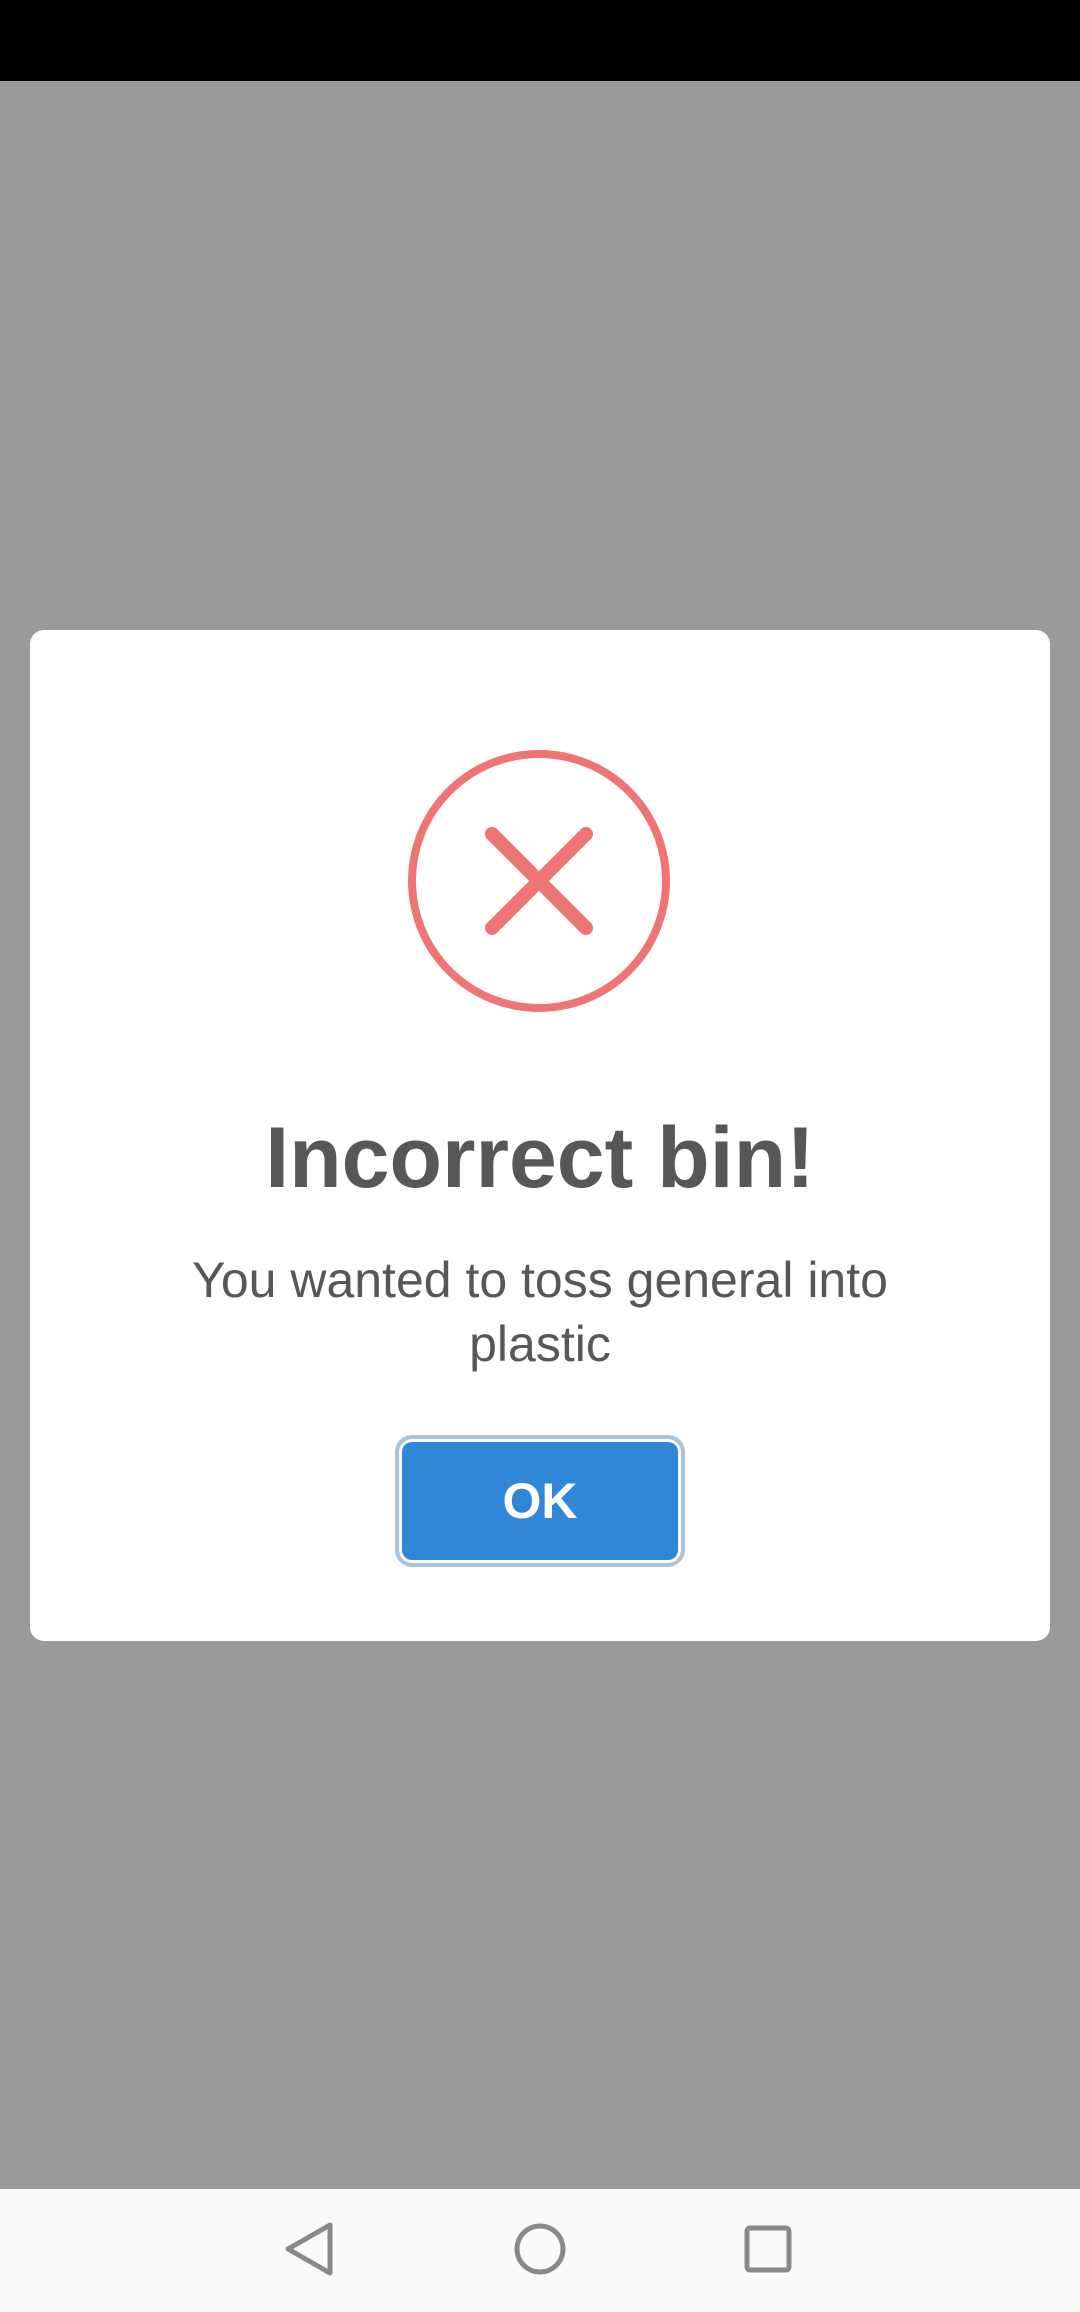 This screenshot has width=1080, height=2312. What do you see at coordinates (310, 2249) in the screenshot?
I see `back-triangle-icon` at bounding box center [310, 2249].